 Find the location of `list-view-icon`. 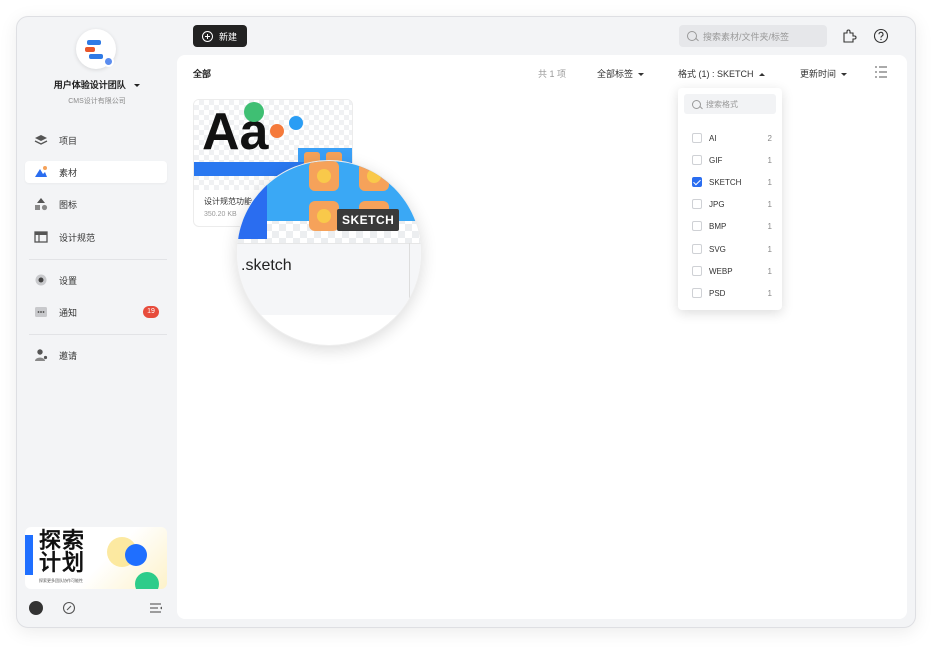

list-view-icon is located at coordinates (881, 72).